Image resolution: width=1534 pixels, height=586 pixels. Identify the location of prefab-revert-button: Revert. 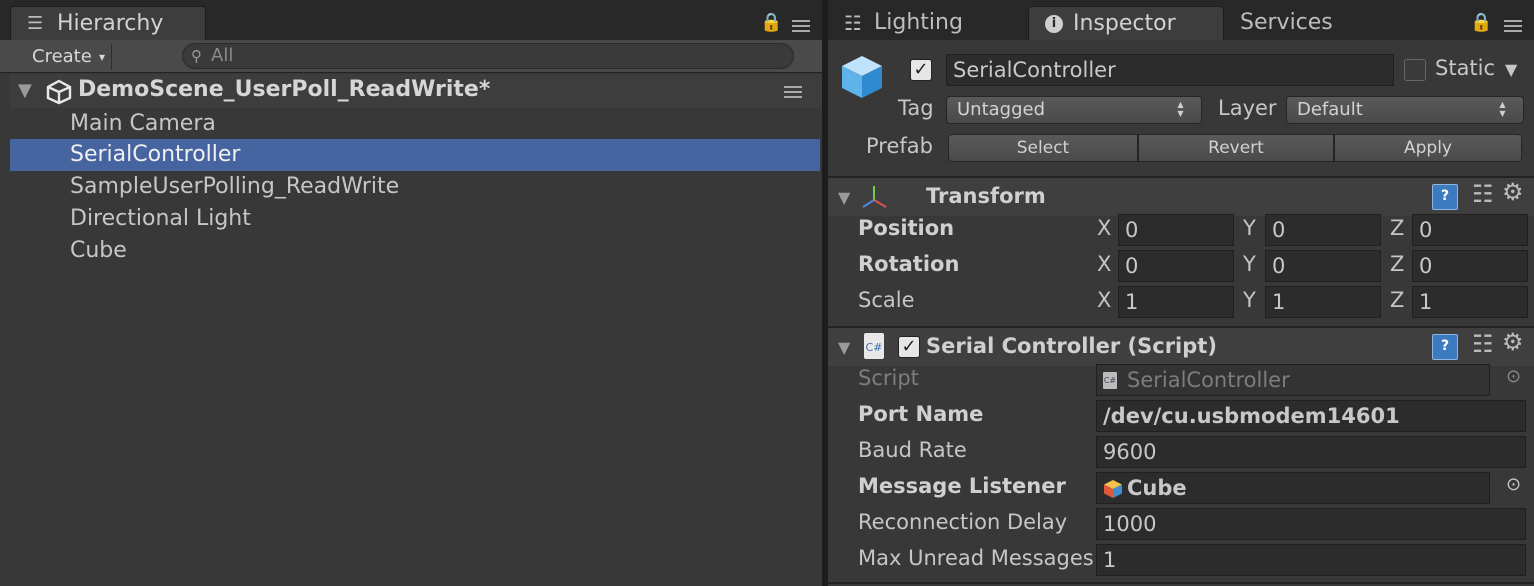
(1236, 148).